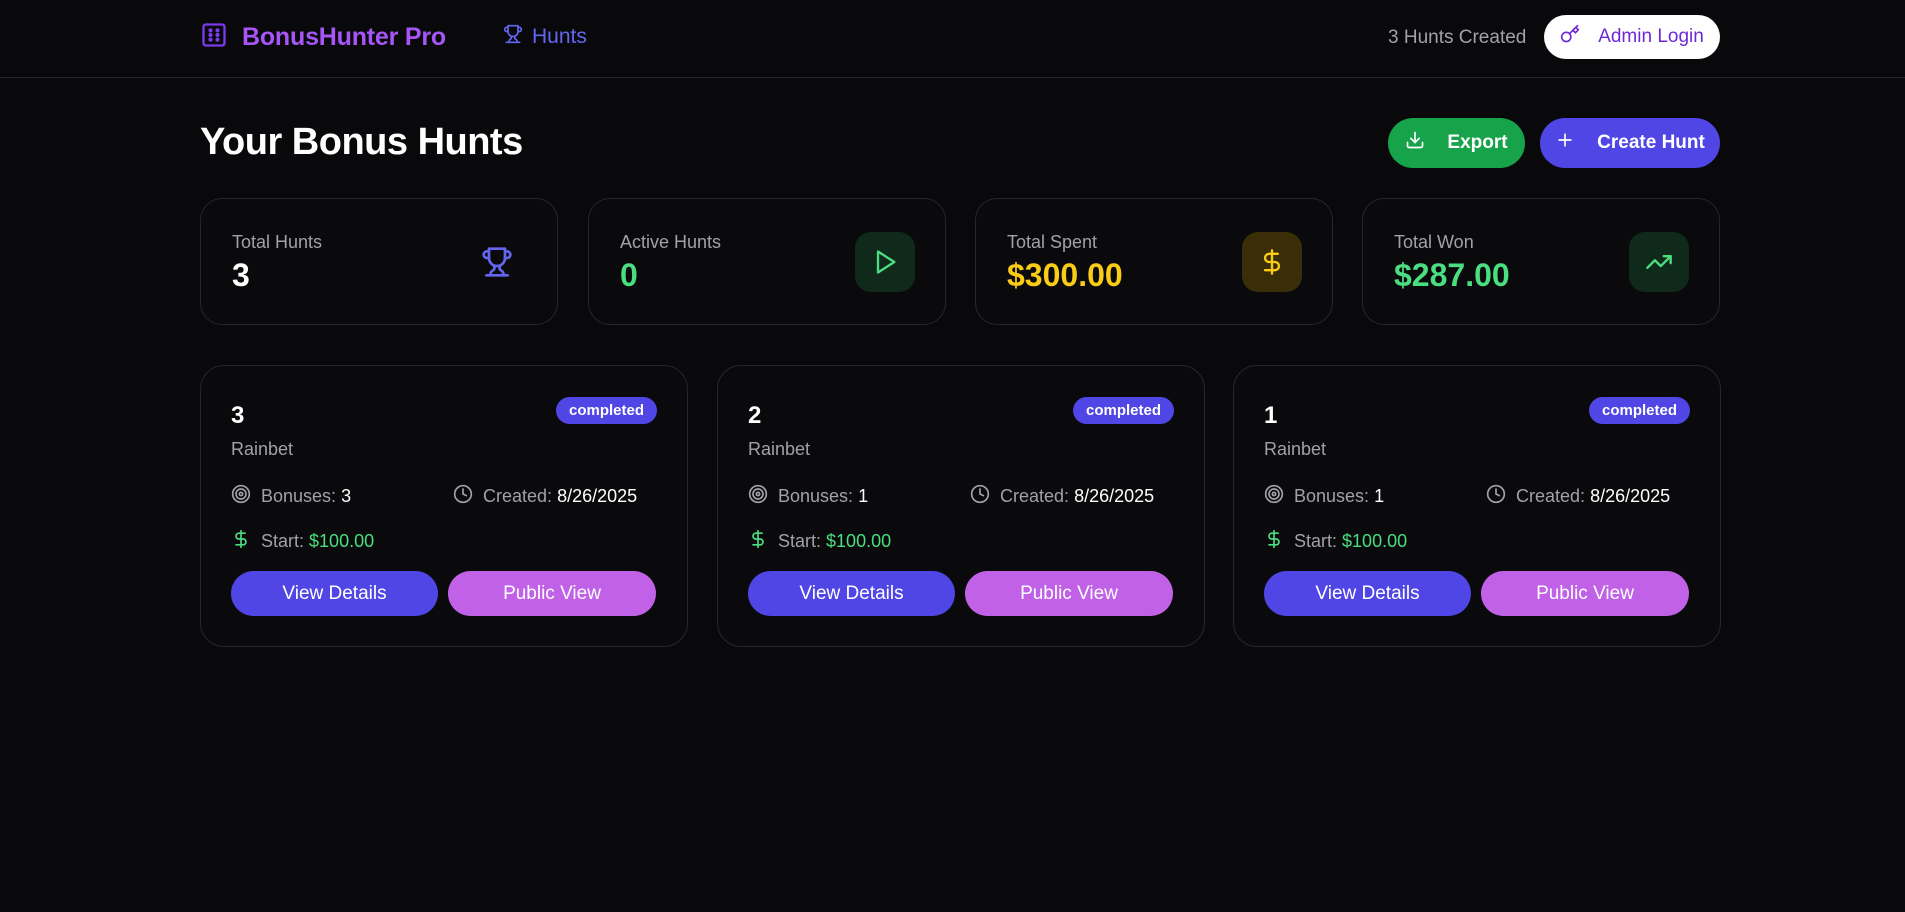 The height and width of the screenshot is (912, 1905). What do you see at coordinates (671, 242) in the screenshot?
I see `stat-label: Active Hunts` at bounding box center [671, 242].